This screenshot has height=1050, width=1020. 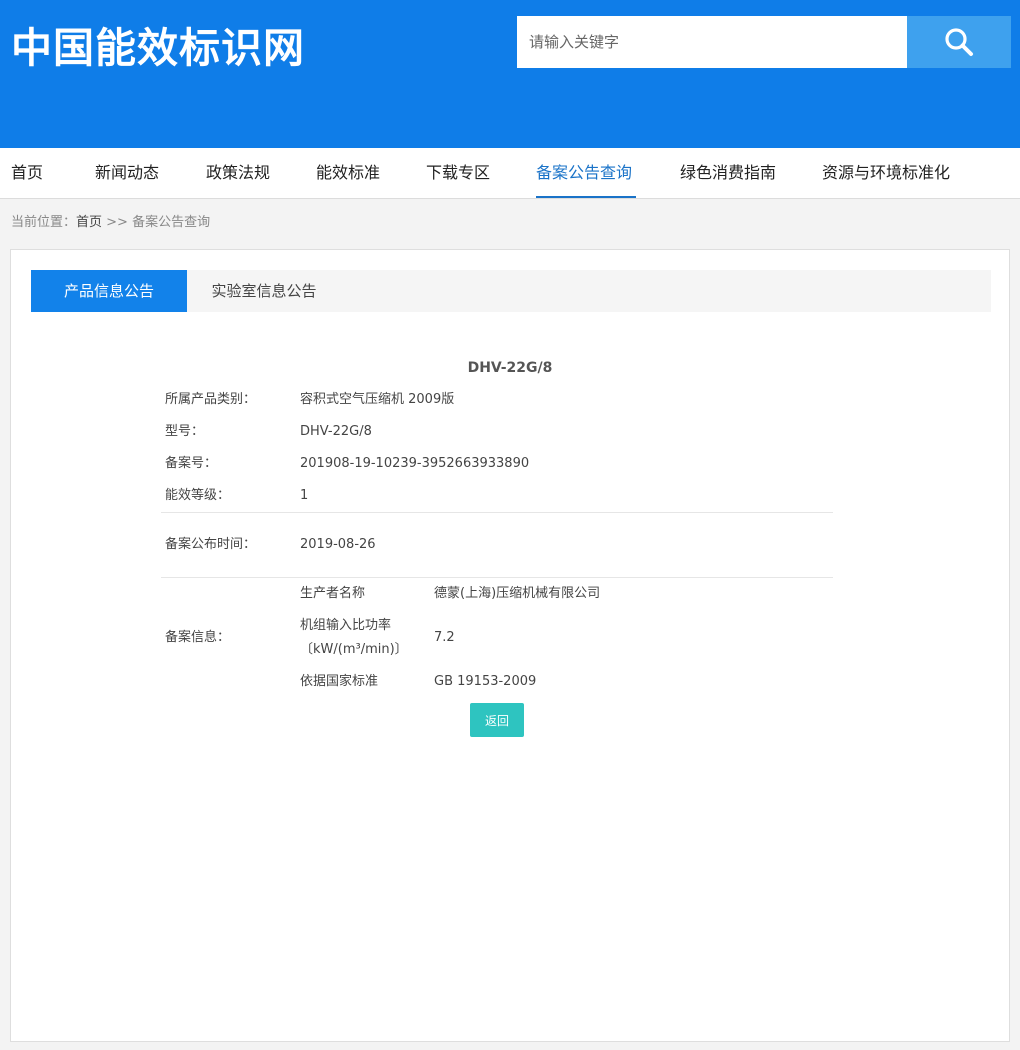 I want to click on tab-lab-info: 实验室信息公告, so click(x=264, y=291).